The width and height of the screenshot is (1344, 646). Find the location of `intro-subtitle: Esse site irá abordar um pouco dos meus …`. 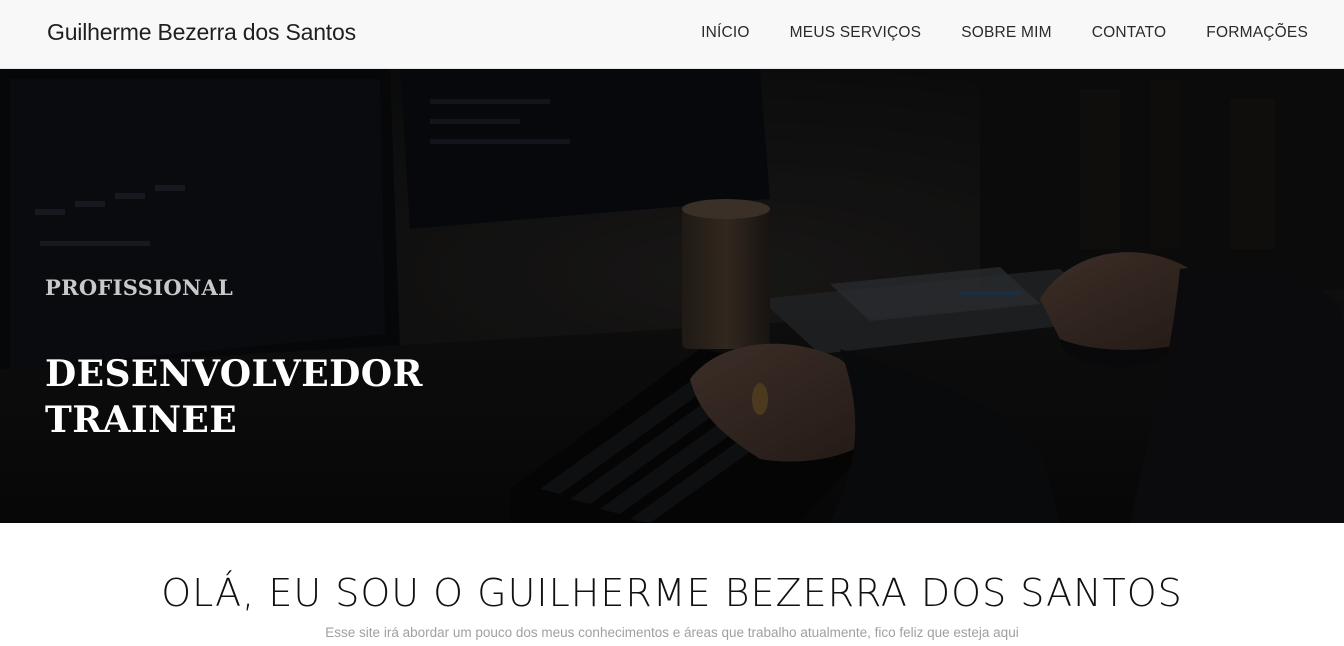

intro-subtitle: Esse site irá abordar um pouco dos meus … is located at coordinates (672, 632).